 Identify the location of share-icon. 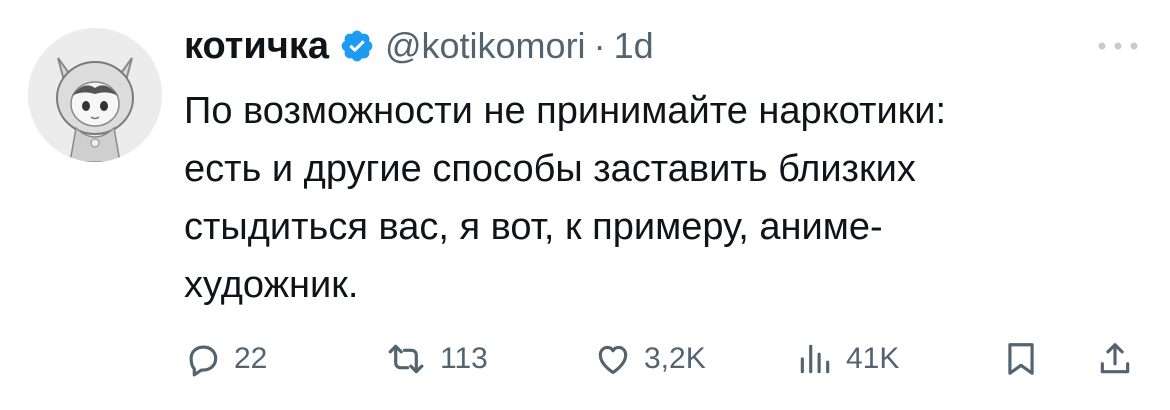
(1115, 358).